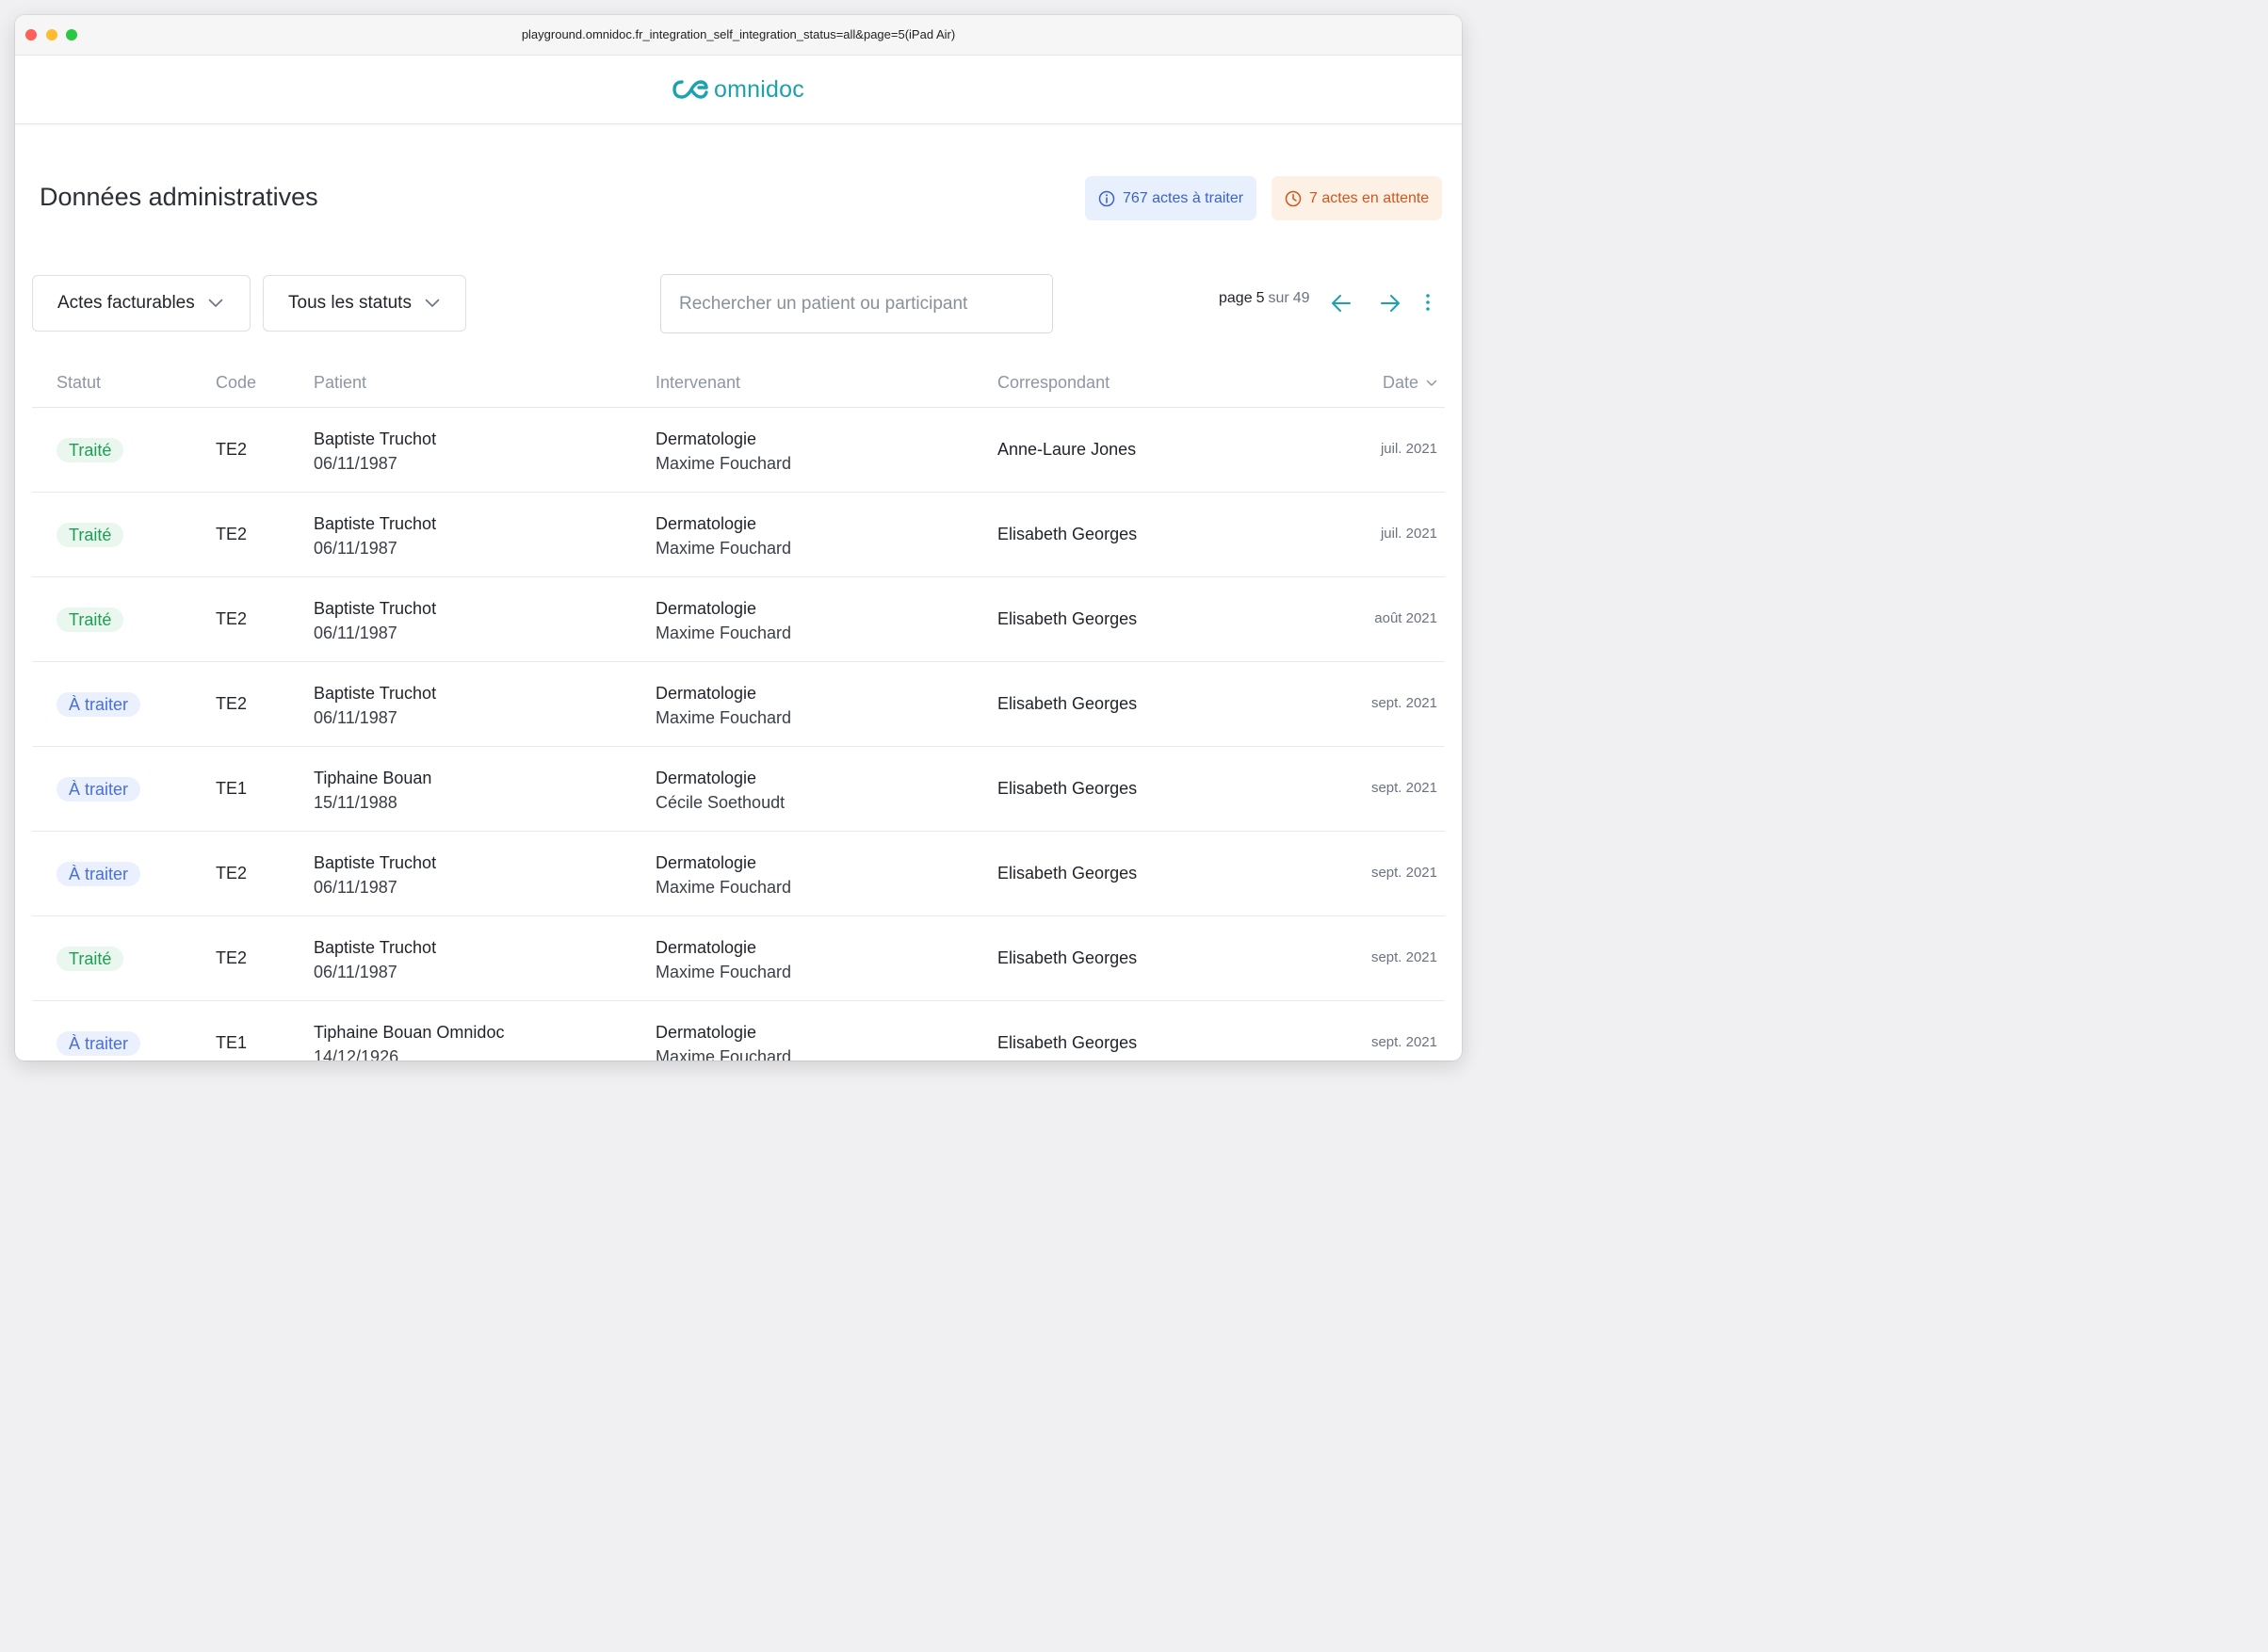  What do you see at coordinates (236, 383) in the screenshot?
I see `header-code: Code` at bounding box center [236, 383].